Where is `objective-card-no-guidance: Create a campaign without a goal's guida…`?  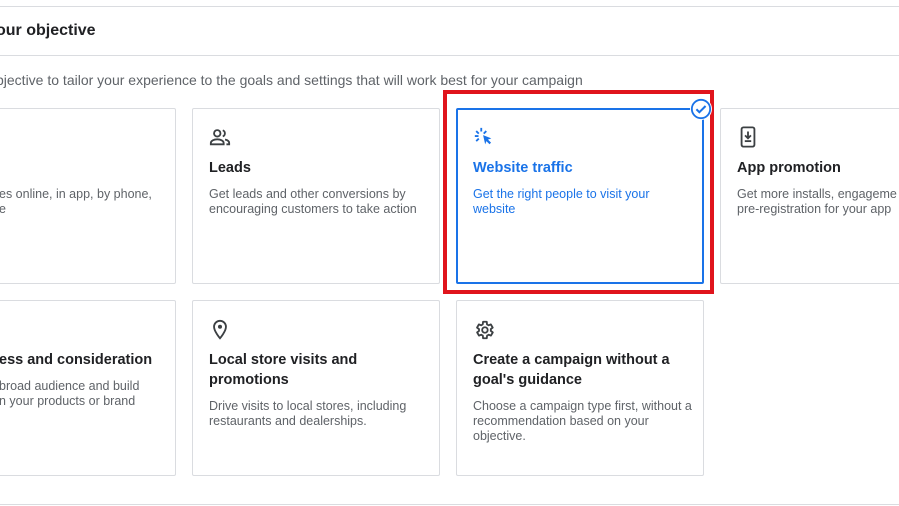
objective-card-no-guidance: Create a campaign without a goal's guida… is located at coordinates (580, 388).